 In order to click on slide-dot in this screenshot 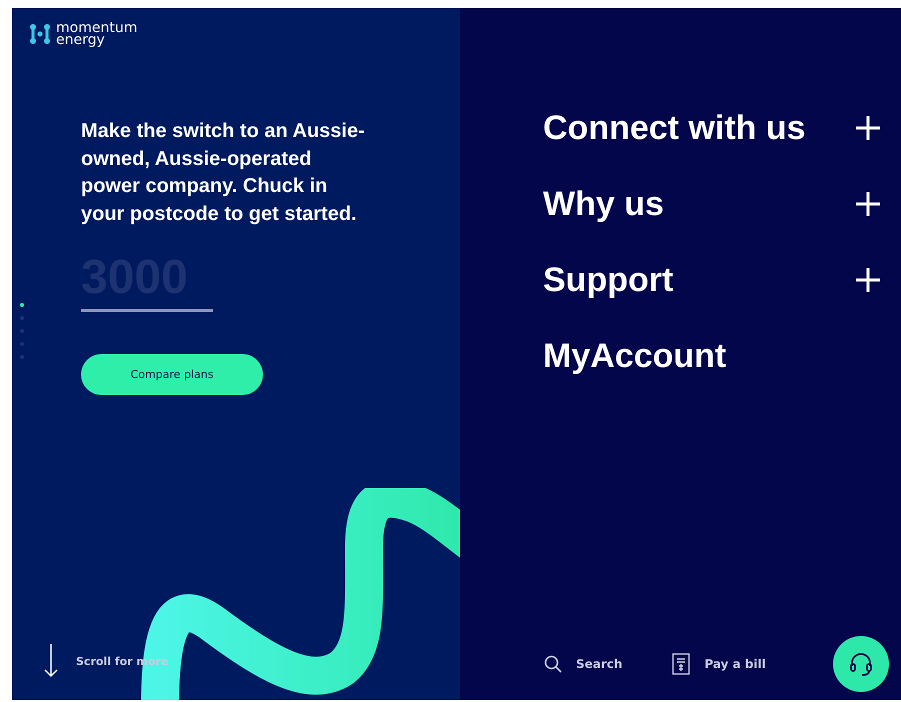, I will do `click(22, 305)`.